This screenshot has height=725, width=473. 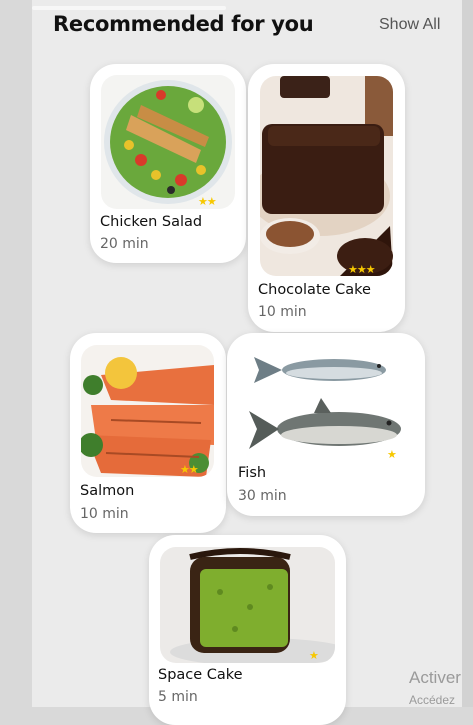 What do you see at coordinates (467, 353) in the screenshot?
I see `scrollbar-track` at bounding box center [467, 353].